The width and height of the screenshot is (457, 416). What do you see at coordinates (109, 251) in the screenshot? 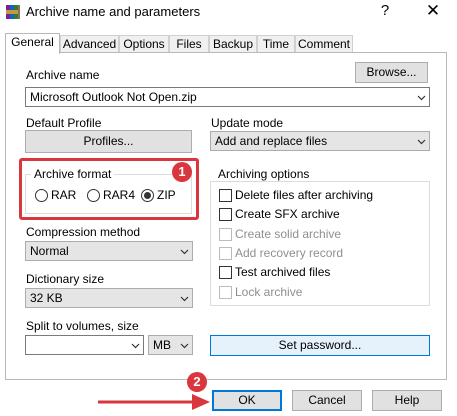
I see `compression-method-select: Normal` at bounding box center [109, 251].